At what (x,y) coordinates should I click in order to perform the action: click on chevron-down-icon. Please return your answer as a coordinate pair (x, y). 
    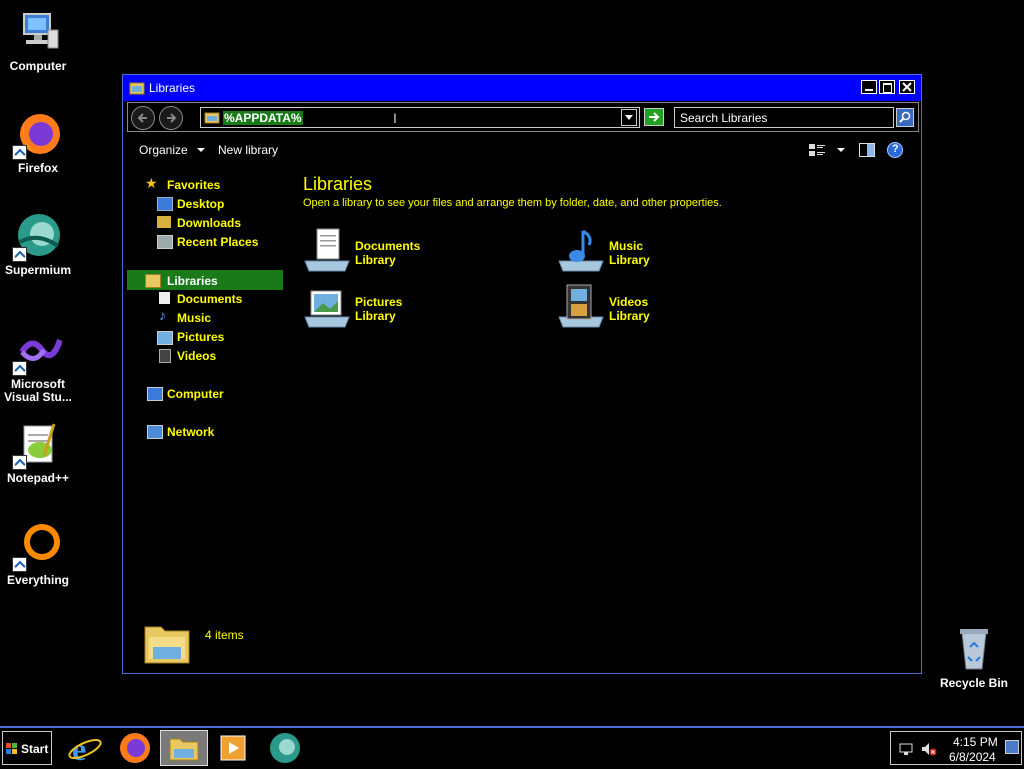
    Looking at the image, I should click on (629, 117).